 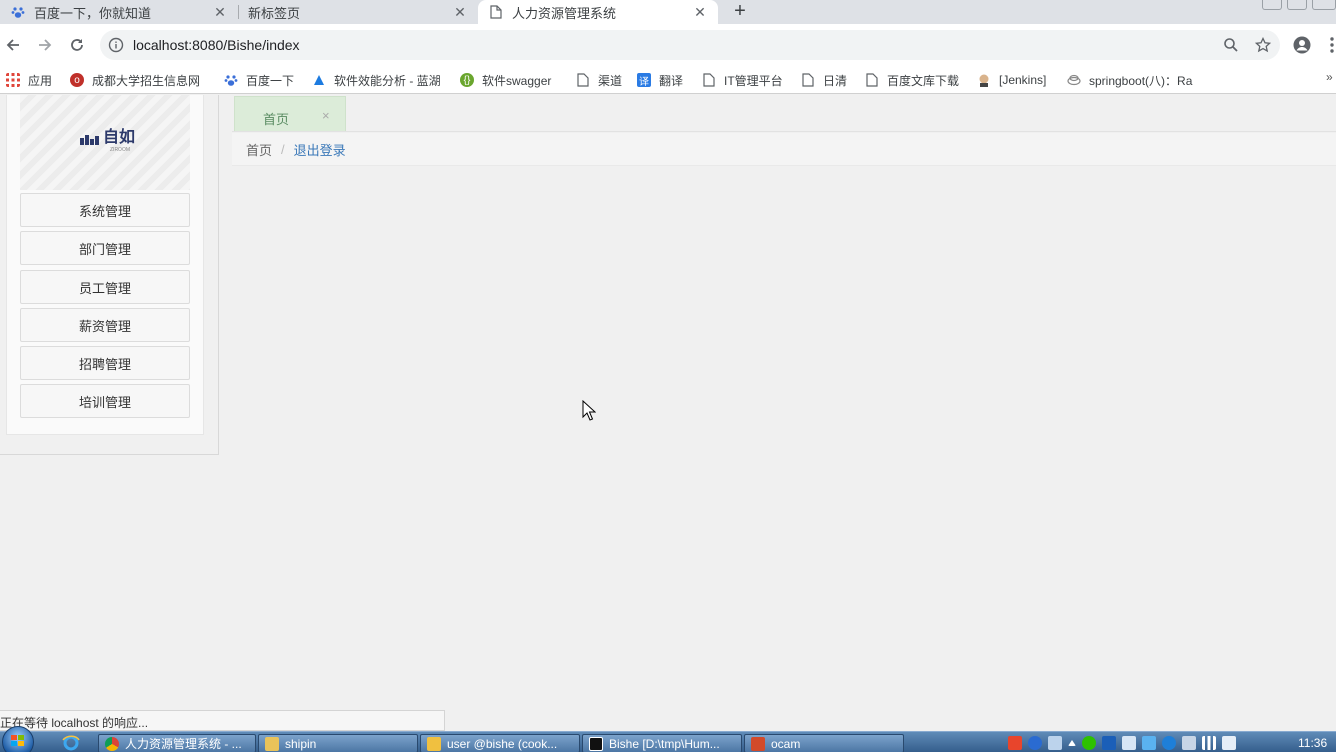 What do you see at coordinates (740, 12) in the screenshot?
I see `new-tab-button: +` at bounding box center [740, 12].